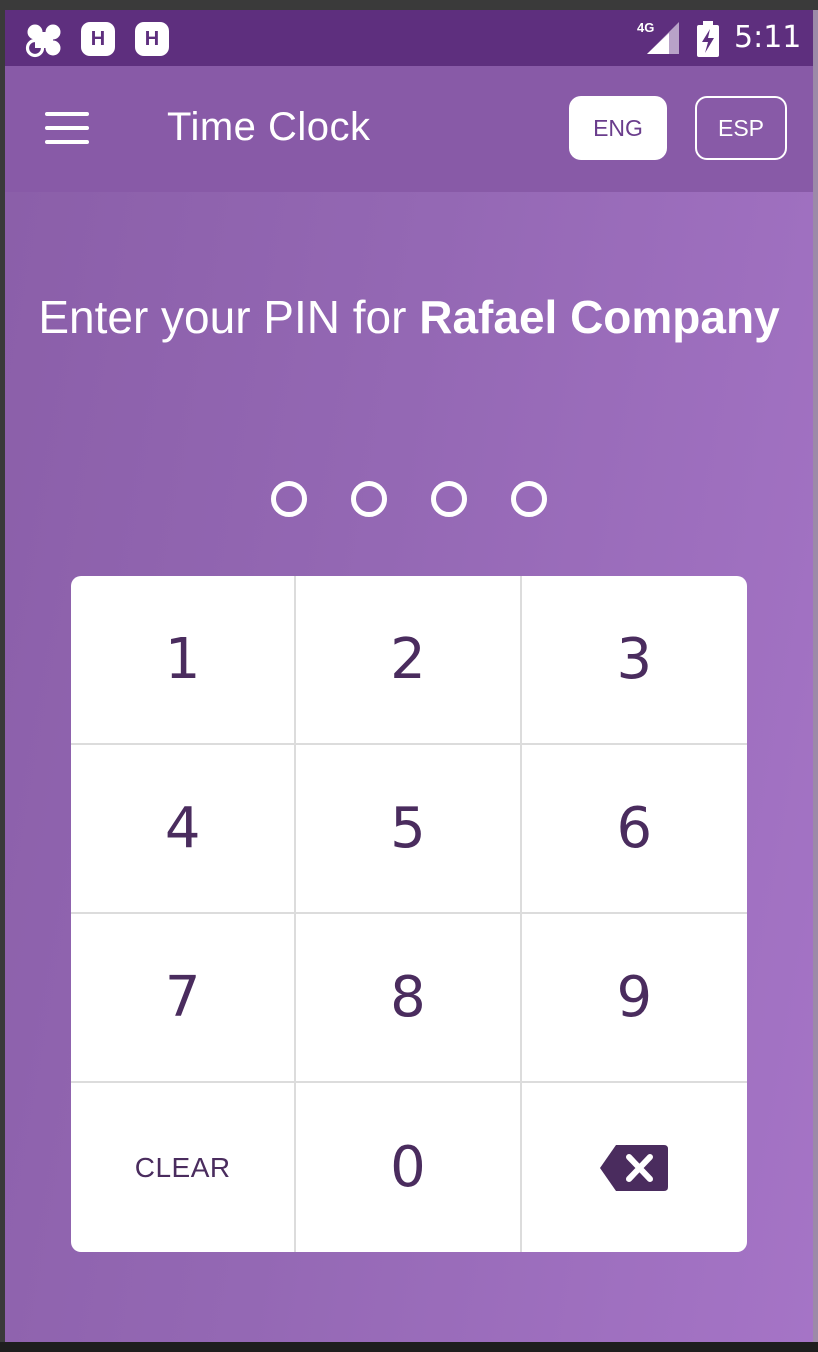 The width and height of the screenshot is (818, 1352). I want to click on clear-button: CLEAR, so click(184, 1167).